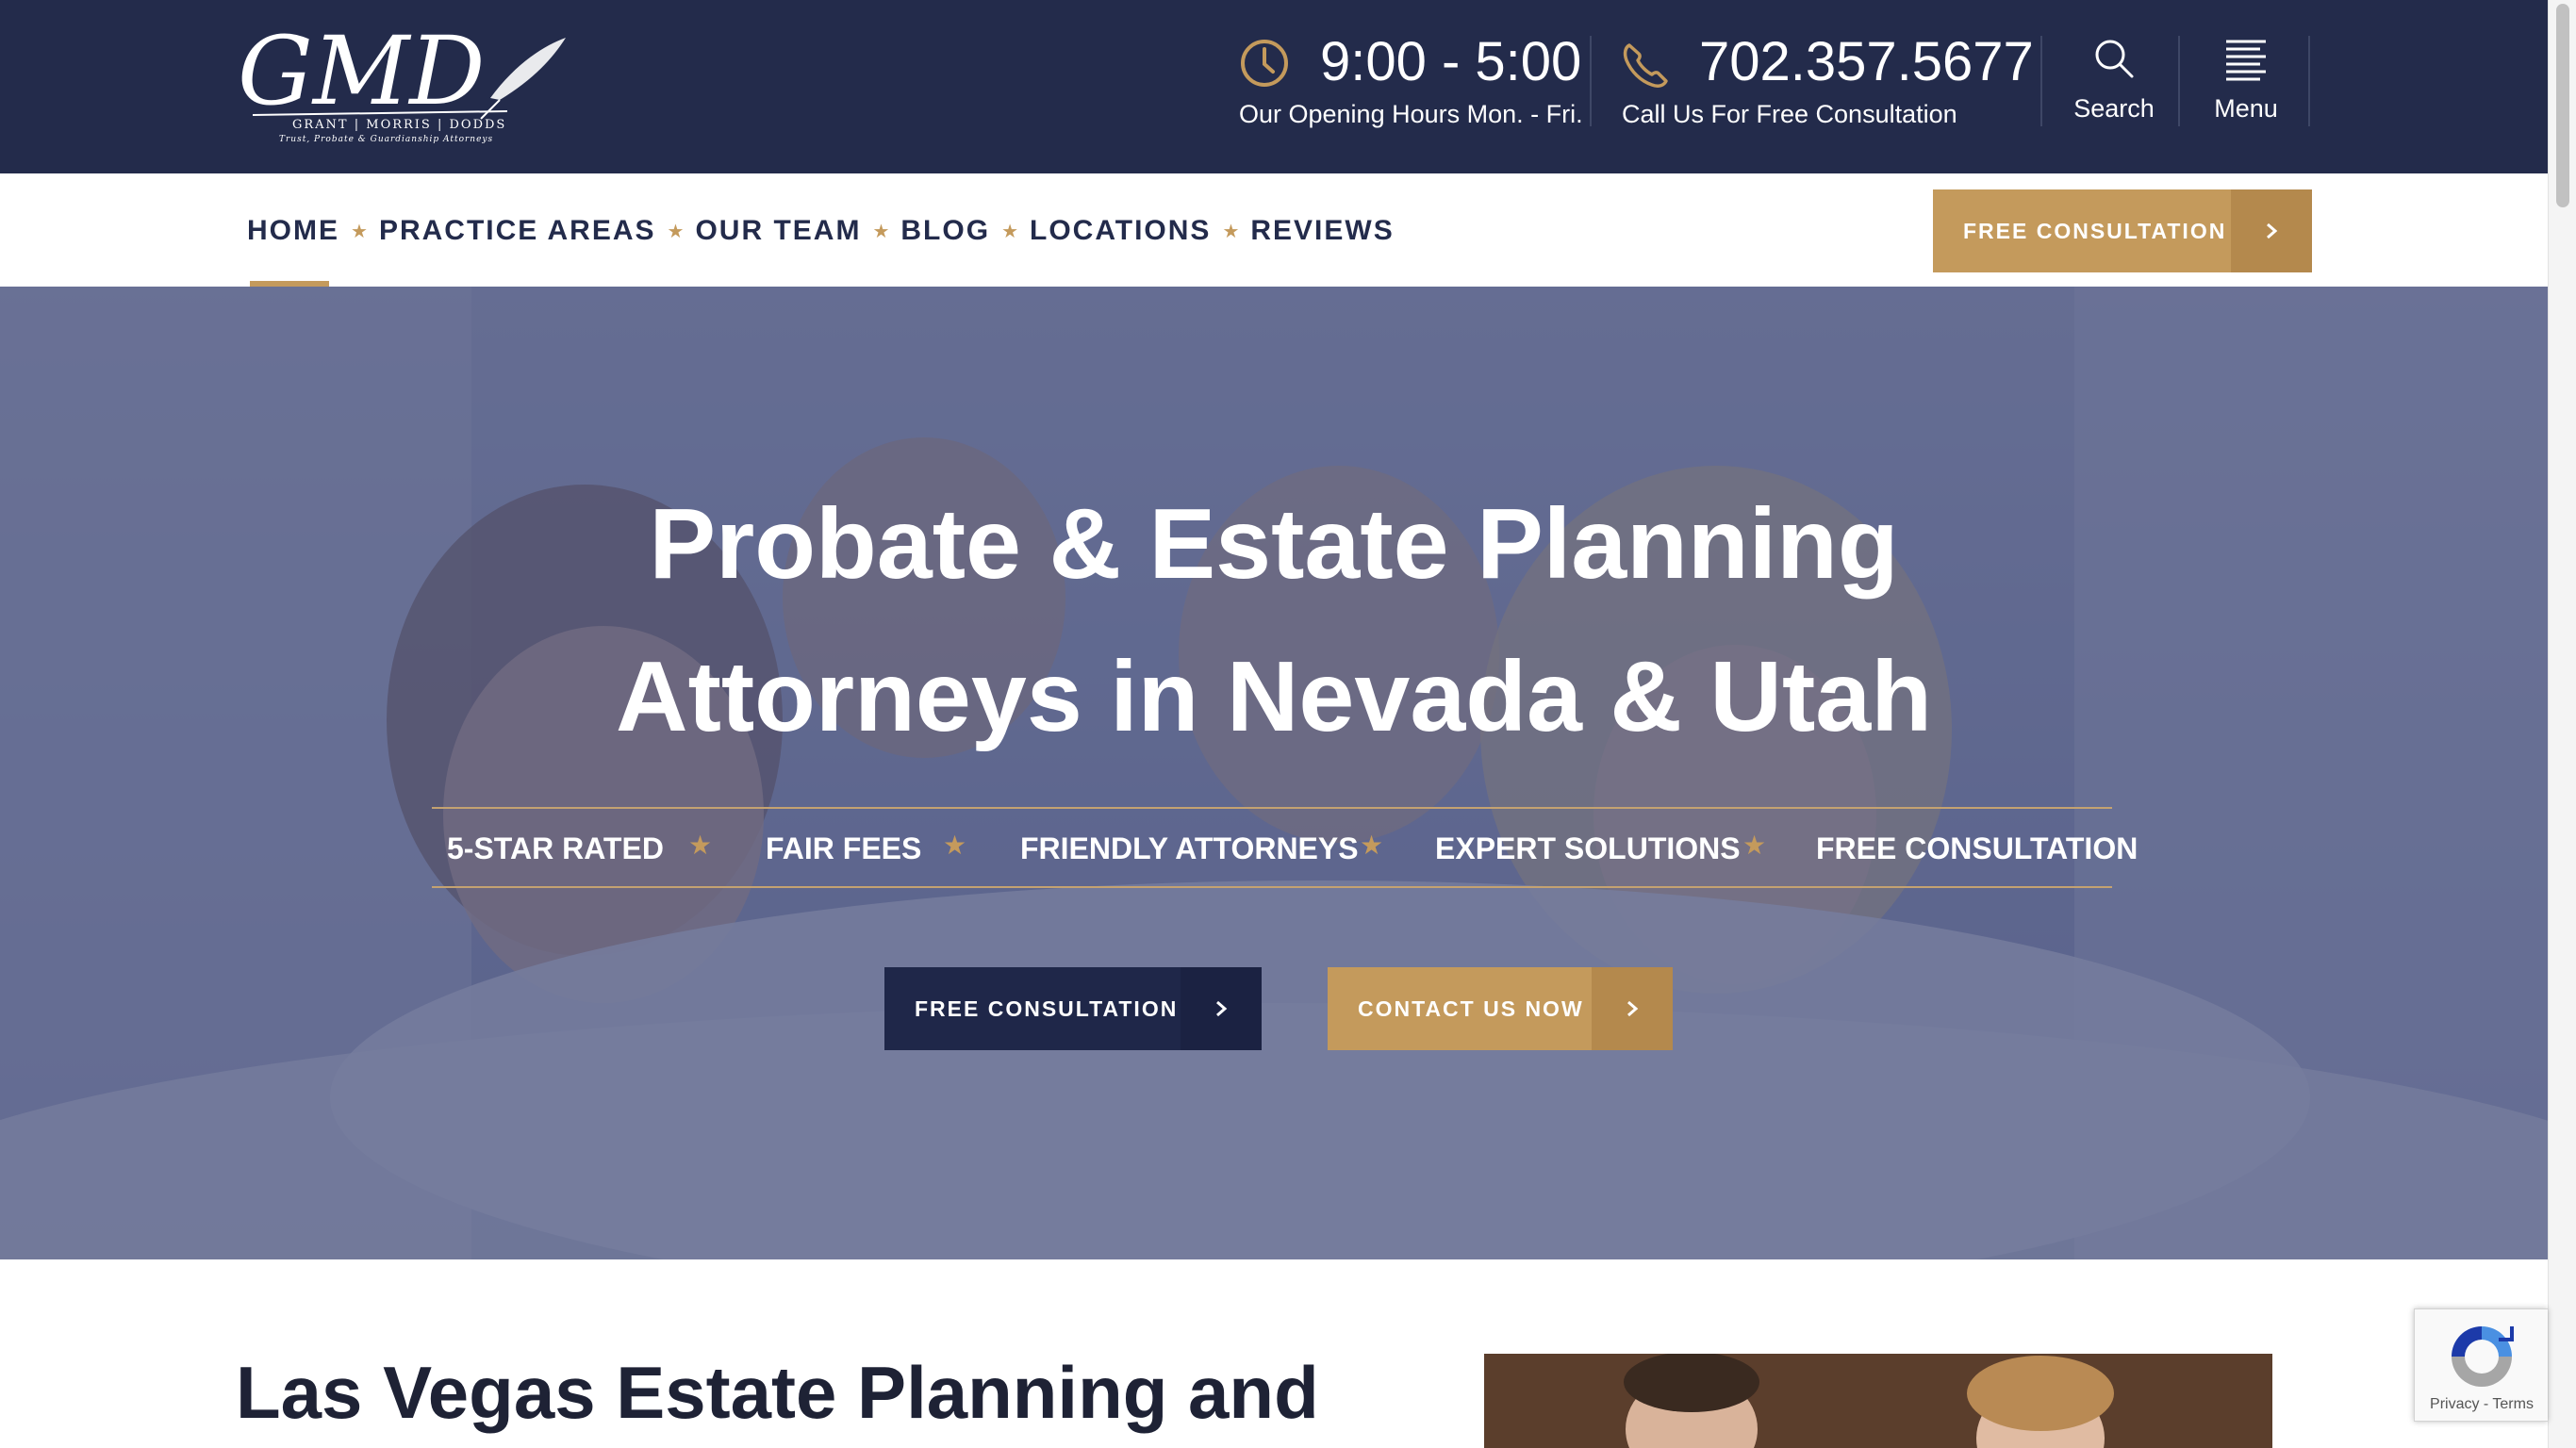  What do you see at coordinates (1274, 544) in the screenshot?
I see `hero-heading-line-1: Probate & Estate Planning` at bounding box center [1274, 544].